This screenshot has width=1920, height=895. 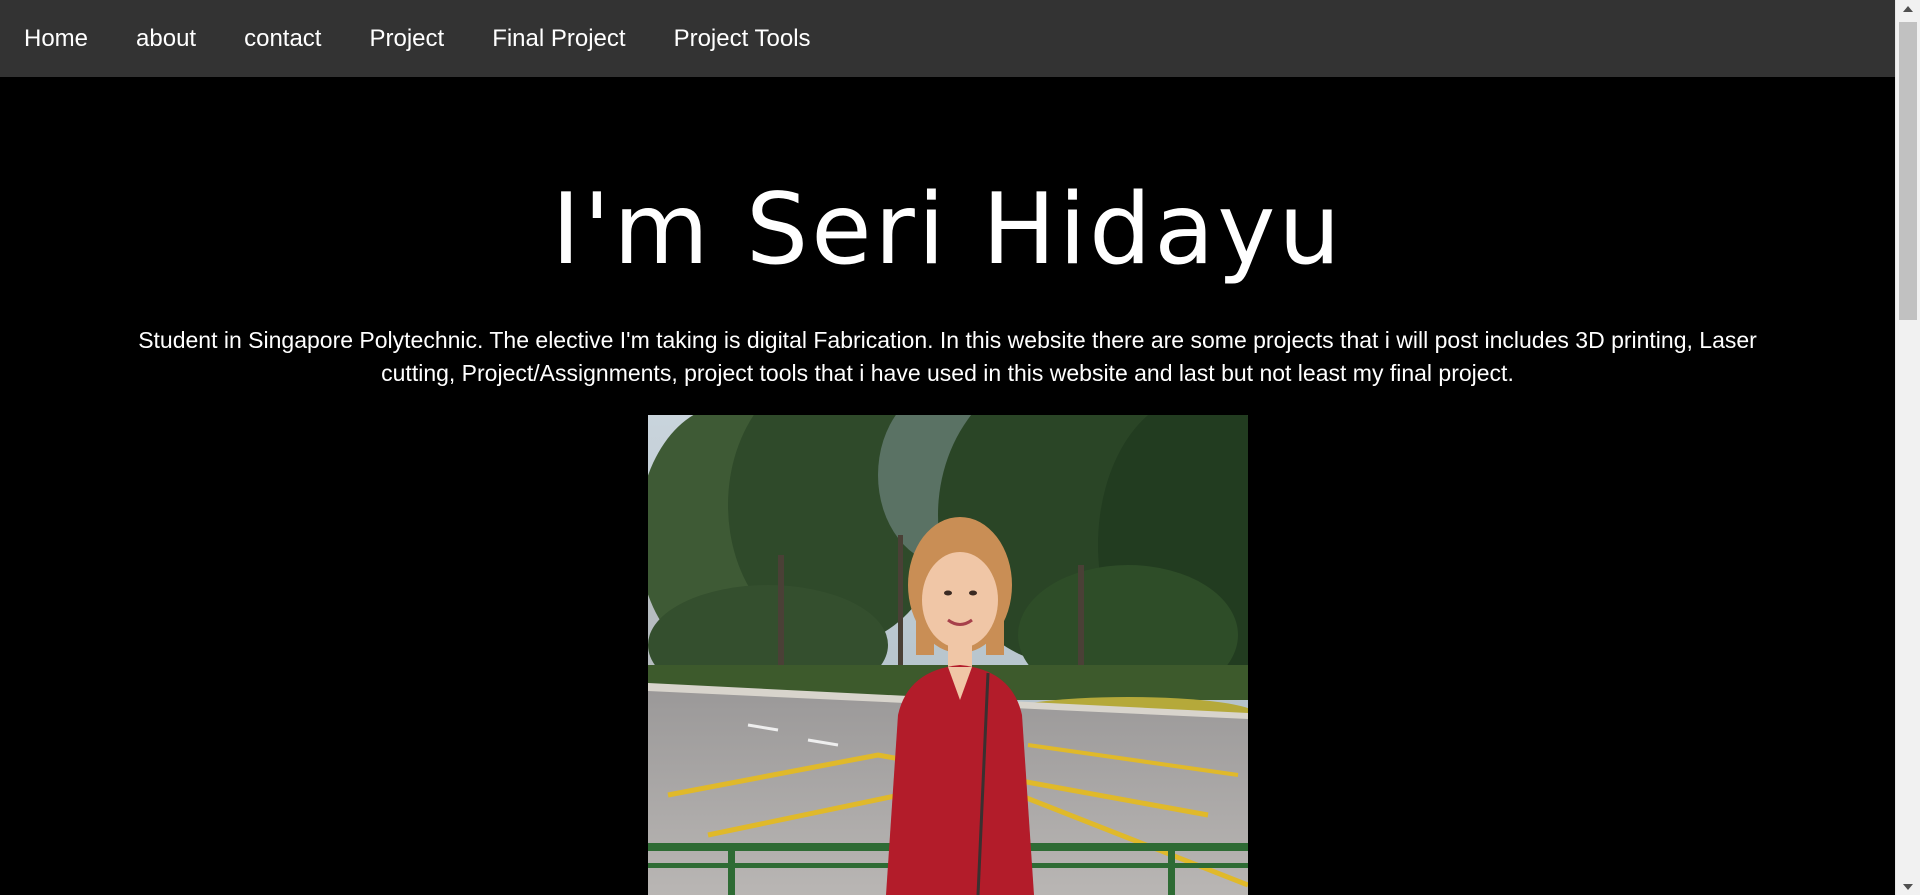 I want to click on scroll-up-arrow-icon, so click(x=1908, y=8).